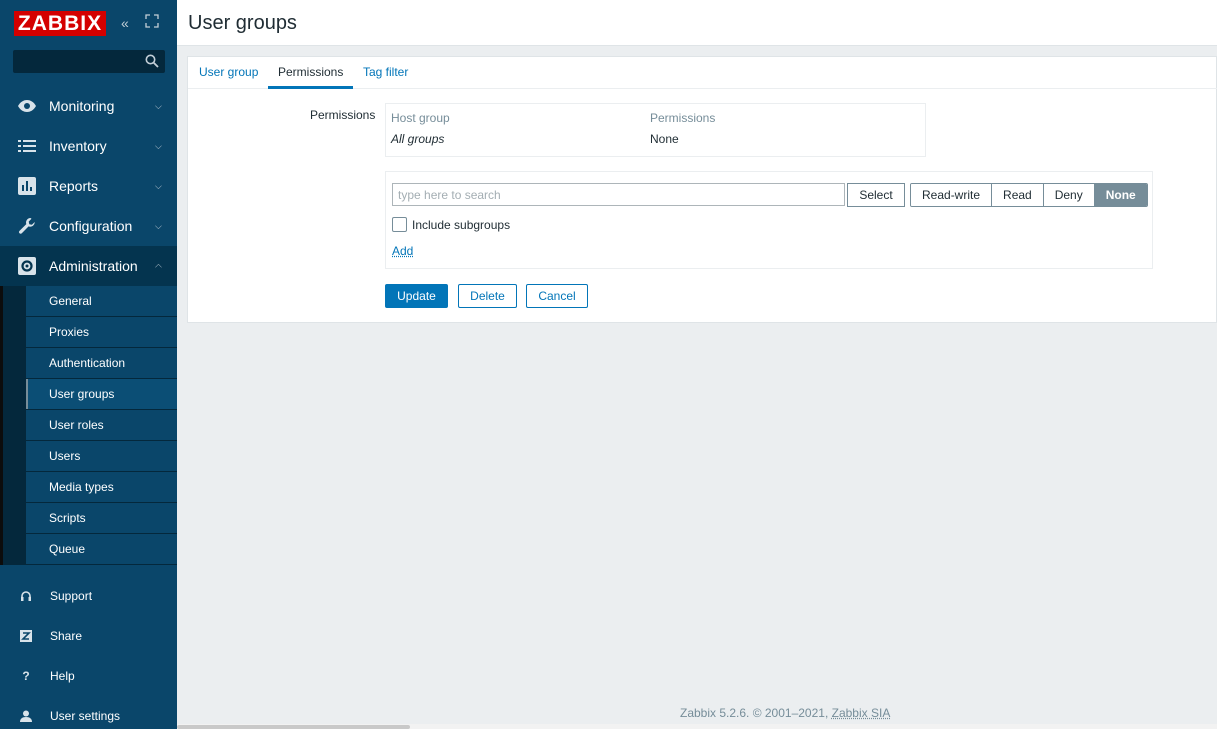 This screenshot has width=1217, height=729. I want to click on menu-support: Support, so click(88, 596).